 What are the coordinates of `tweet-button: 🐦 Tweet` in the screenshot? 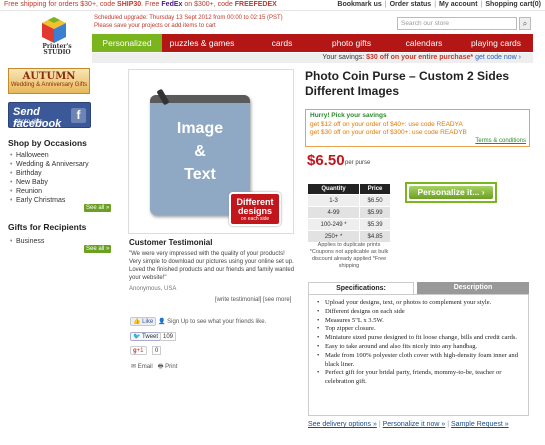 It's located at (146, 336).